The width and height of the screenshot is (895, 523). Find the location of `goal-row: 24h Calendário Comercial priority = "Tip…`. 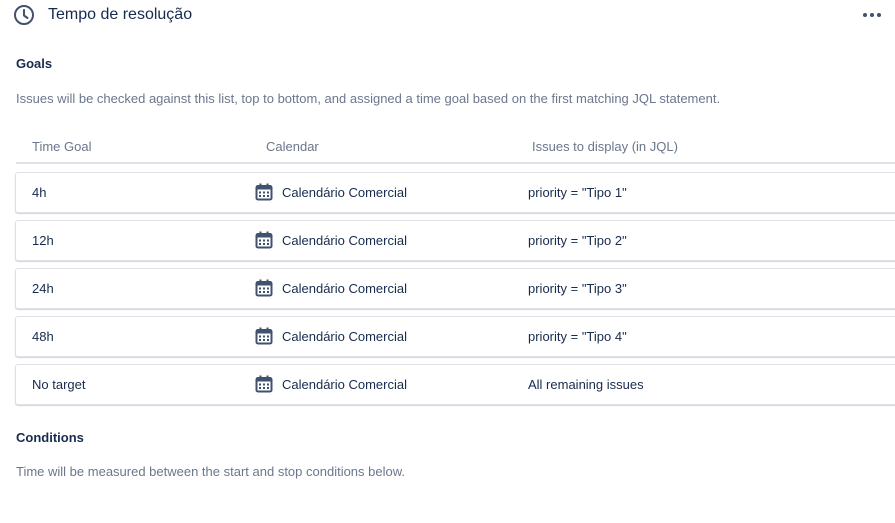

goal-row: 24h Calendário Comercial priority = "Tip… is located at coordinates (455, 288).